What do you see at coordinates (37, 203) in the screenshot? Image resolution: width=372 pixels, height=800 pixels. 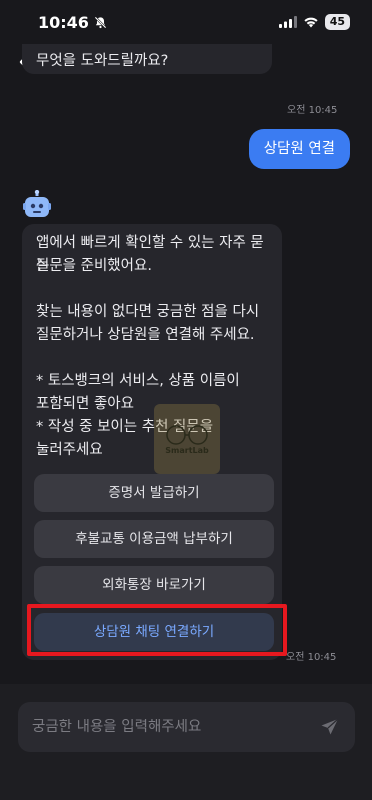 I see `bot-avatar-icon` at bounding box center [37, 203].